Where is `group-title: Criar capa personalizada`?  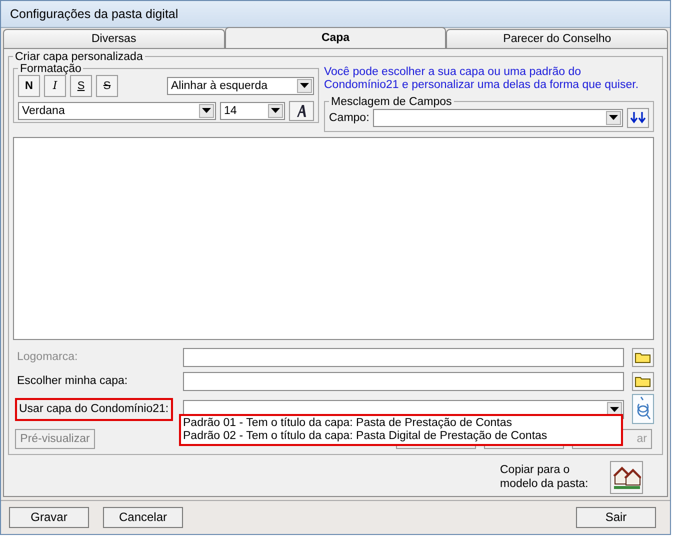
group-title: Criar capa personalizada is located at coordinates (79, 56).